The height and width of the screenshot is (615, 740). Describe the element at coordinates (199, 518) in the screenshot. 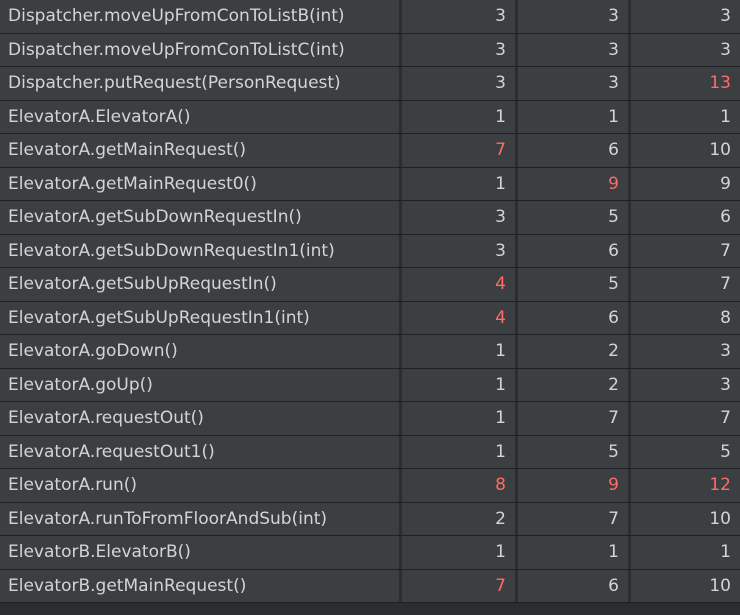

I see `method-name-cell: ElevatorA.runToFromFloorAndSub(int)` at that location.